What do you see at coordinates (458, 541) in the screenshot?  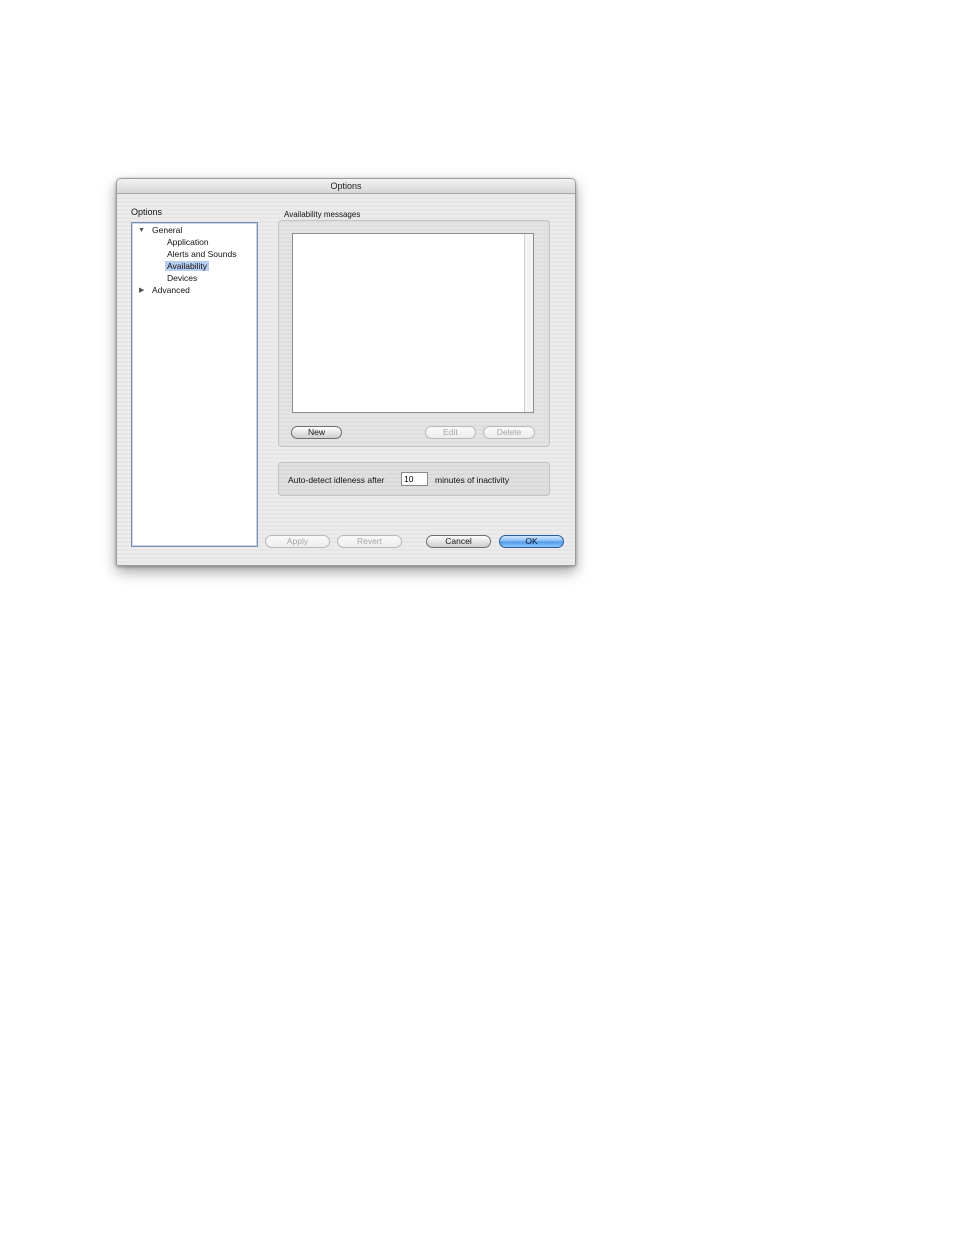 I see `cancel-button: Cancel` at bounding box center [458, 541].